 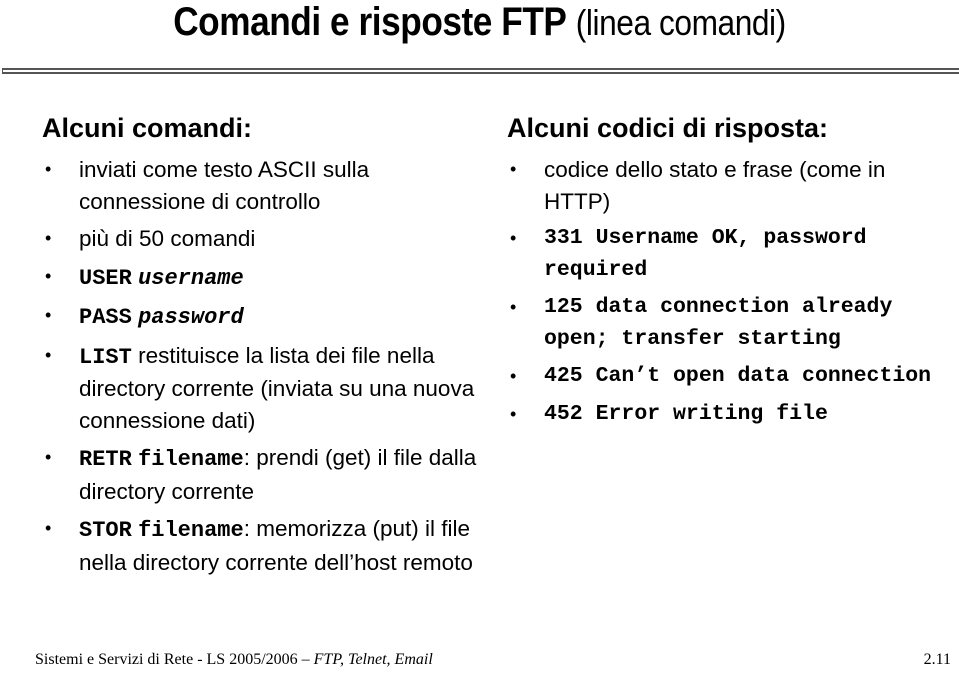 I want to click on response-code-text: 425 Can’t open data connection, so click(x=738, y=376).